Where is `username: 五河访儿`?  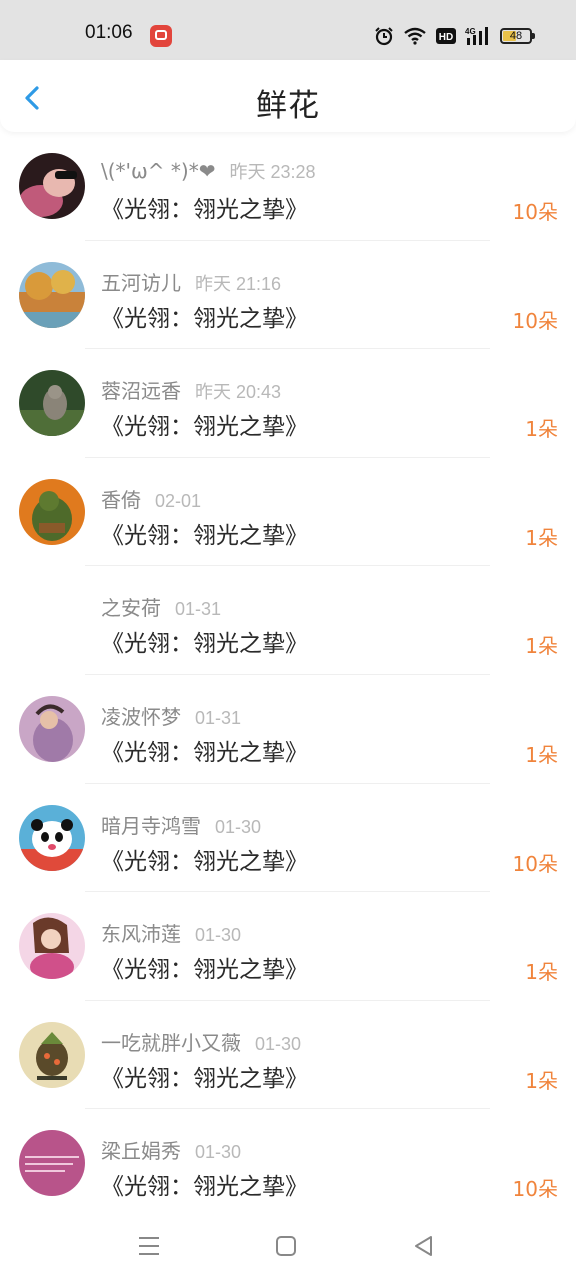 username: 五河访儿 is located at coordinates (141, 283).